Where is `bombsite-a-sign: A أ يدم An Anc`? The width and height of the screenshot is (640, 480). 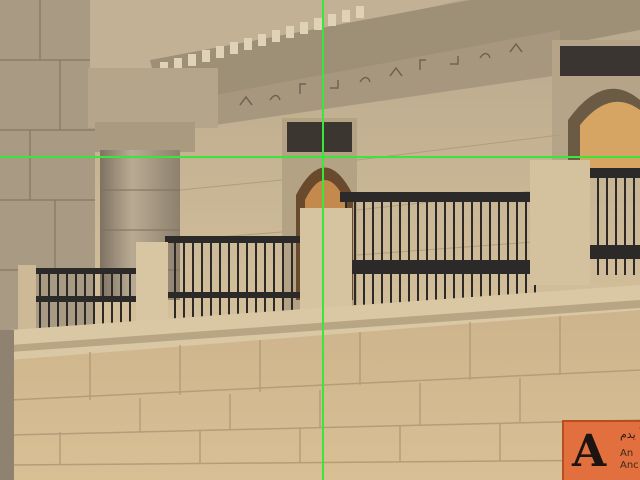
bombsite-a-sign: A أ يدم An Anc is located at coordinates (601, 450).